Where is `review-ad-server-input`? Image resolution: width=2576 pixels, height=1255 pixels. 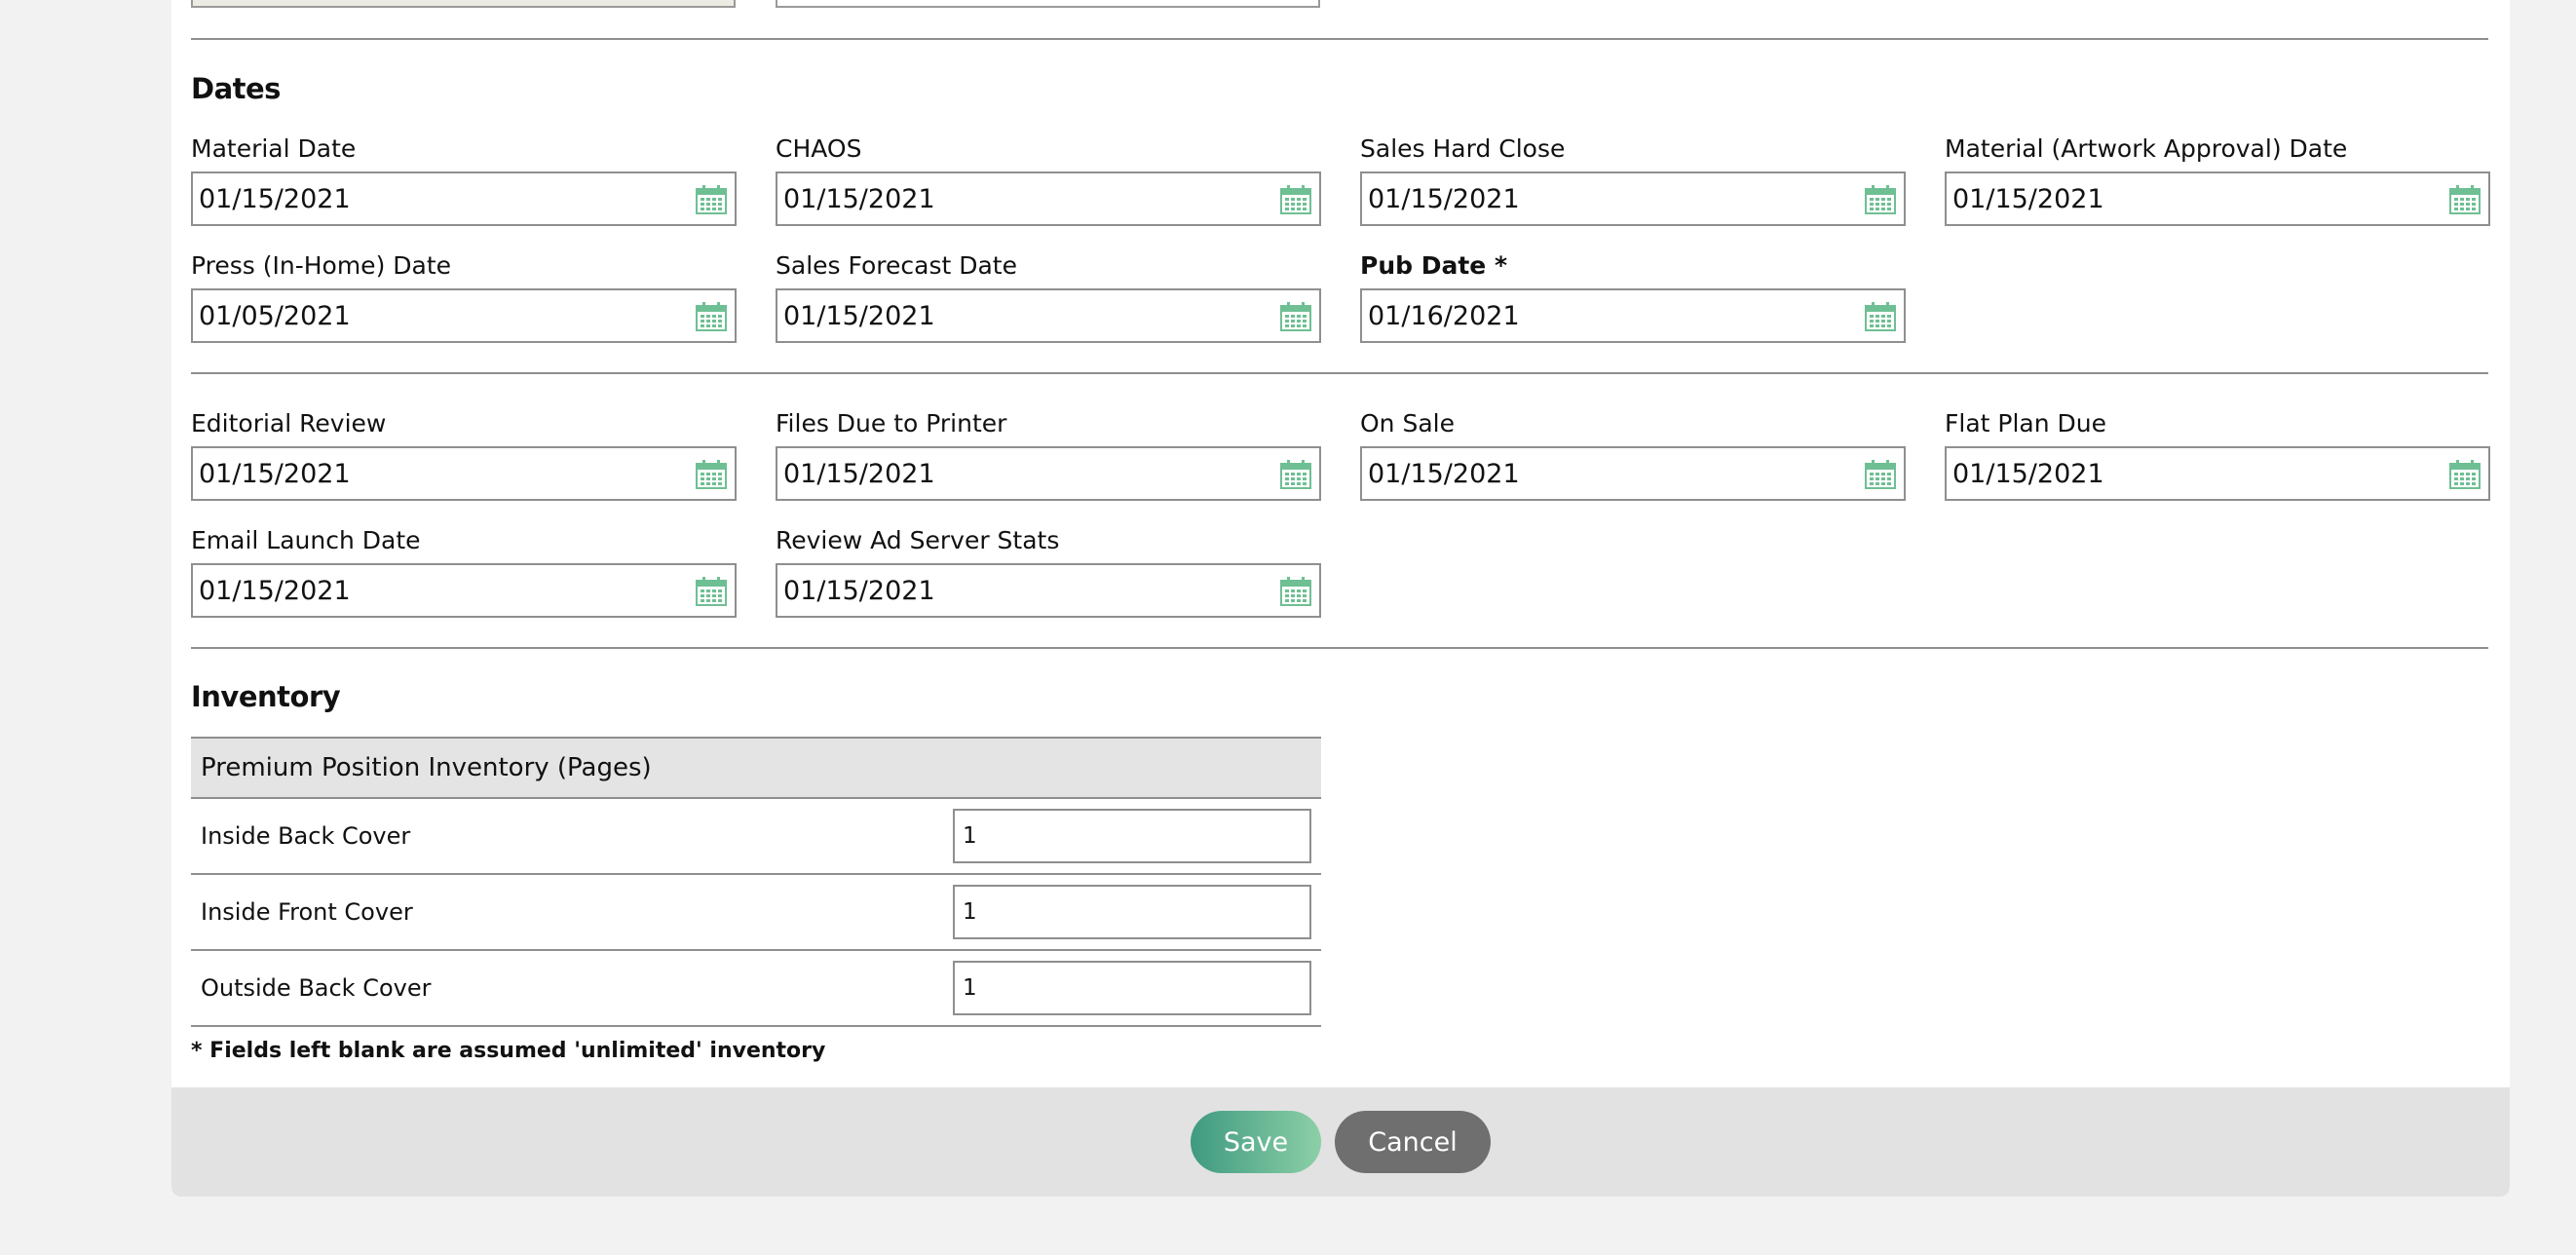
review-ad-server-input is located at coordinates (1012, 590).